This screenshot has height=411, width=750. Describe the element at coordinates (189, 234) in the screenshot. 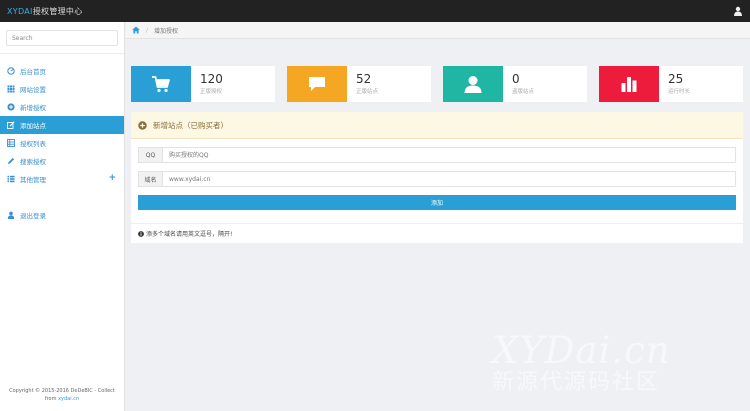

I see `form-note: 添多个域名请用英文逗号，隔开!` at that location.